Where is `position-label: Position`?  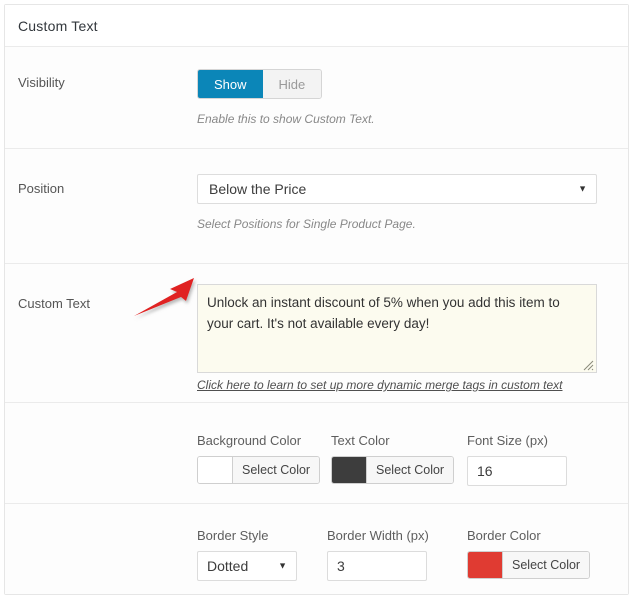
position-label: Position is located at coordinates (41, 188).